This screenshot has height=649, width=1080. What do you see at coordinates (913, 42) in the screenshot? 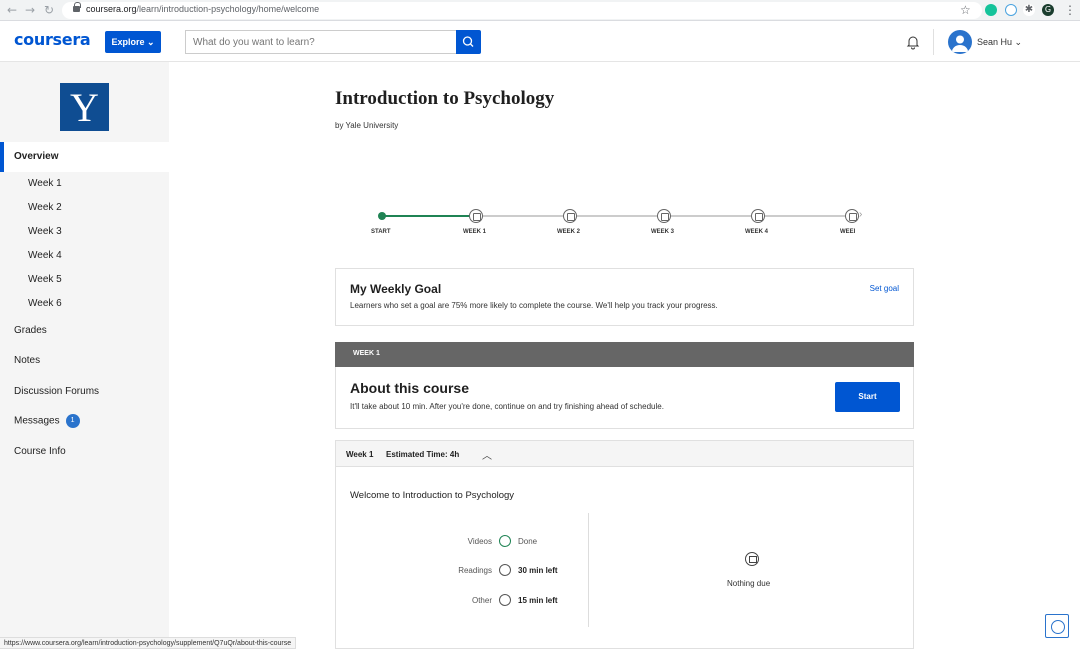
I see `notification-bell-icon` at bounding box center [913, 42].